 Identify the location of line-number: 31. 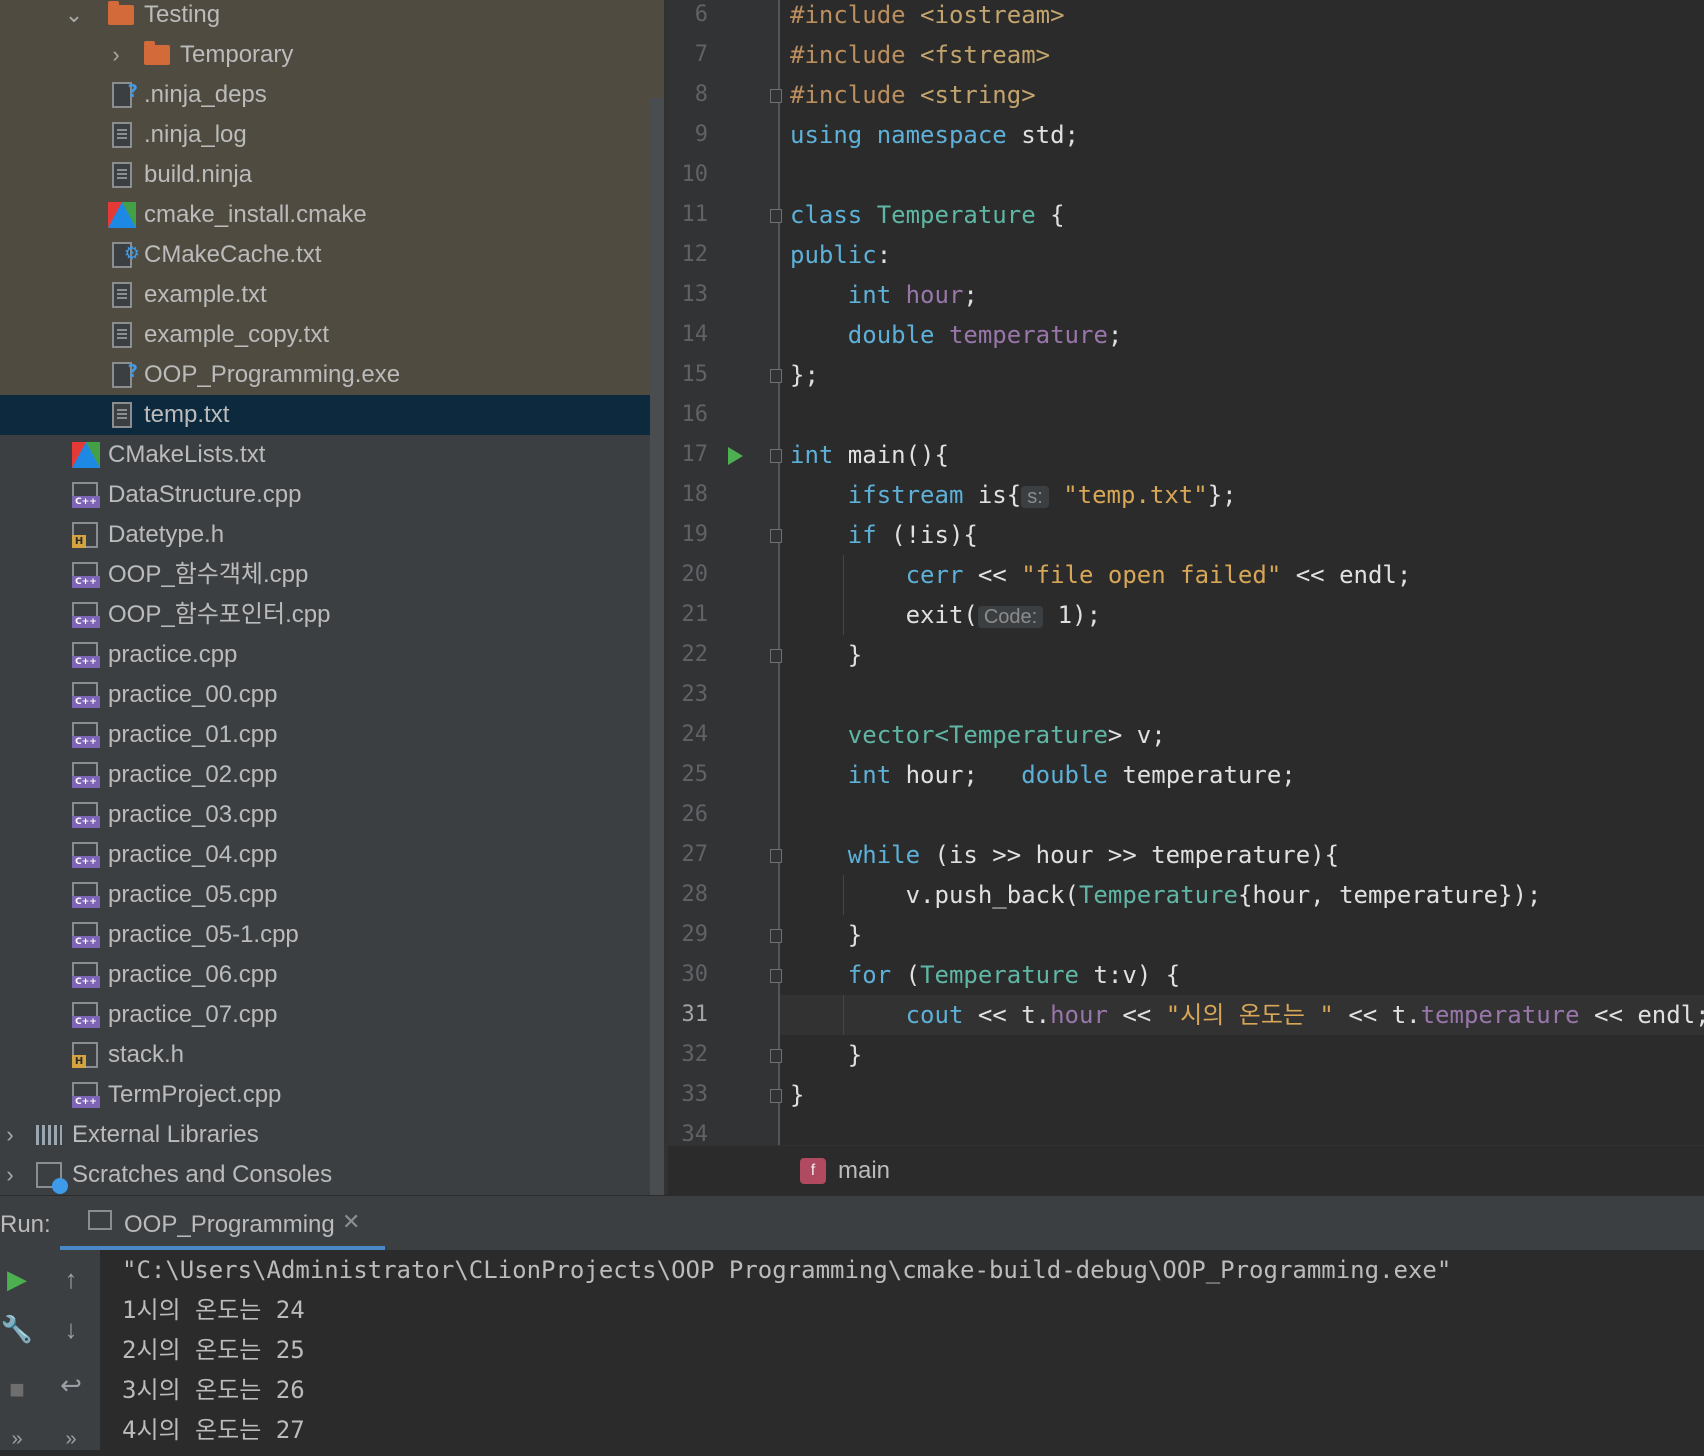
(688, 1015).